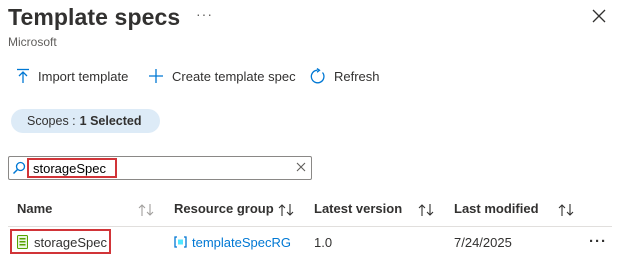  Describe the element at coordinates (23, 75) in the screenshot. I see `upload-arrow-icon` at that location.